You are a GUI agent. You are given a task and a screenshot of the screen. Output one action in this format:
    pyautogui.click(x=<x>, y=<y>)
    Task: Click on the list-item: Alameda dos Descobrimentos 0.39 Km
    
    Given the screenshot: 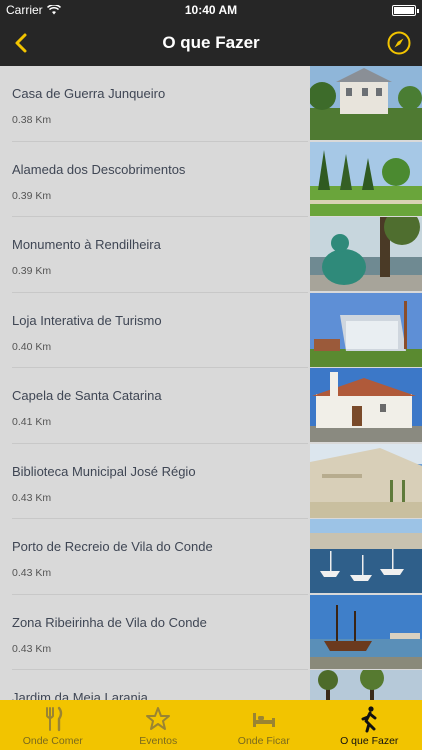 What is the action you would take?
    pyautogui.click(x=211, y=179)
    